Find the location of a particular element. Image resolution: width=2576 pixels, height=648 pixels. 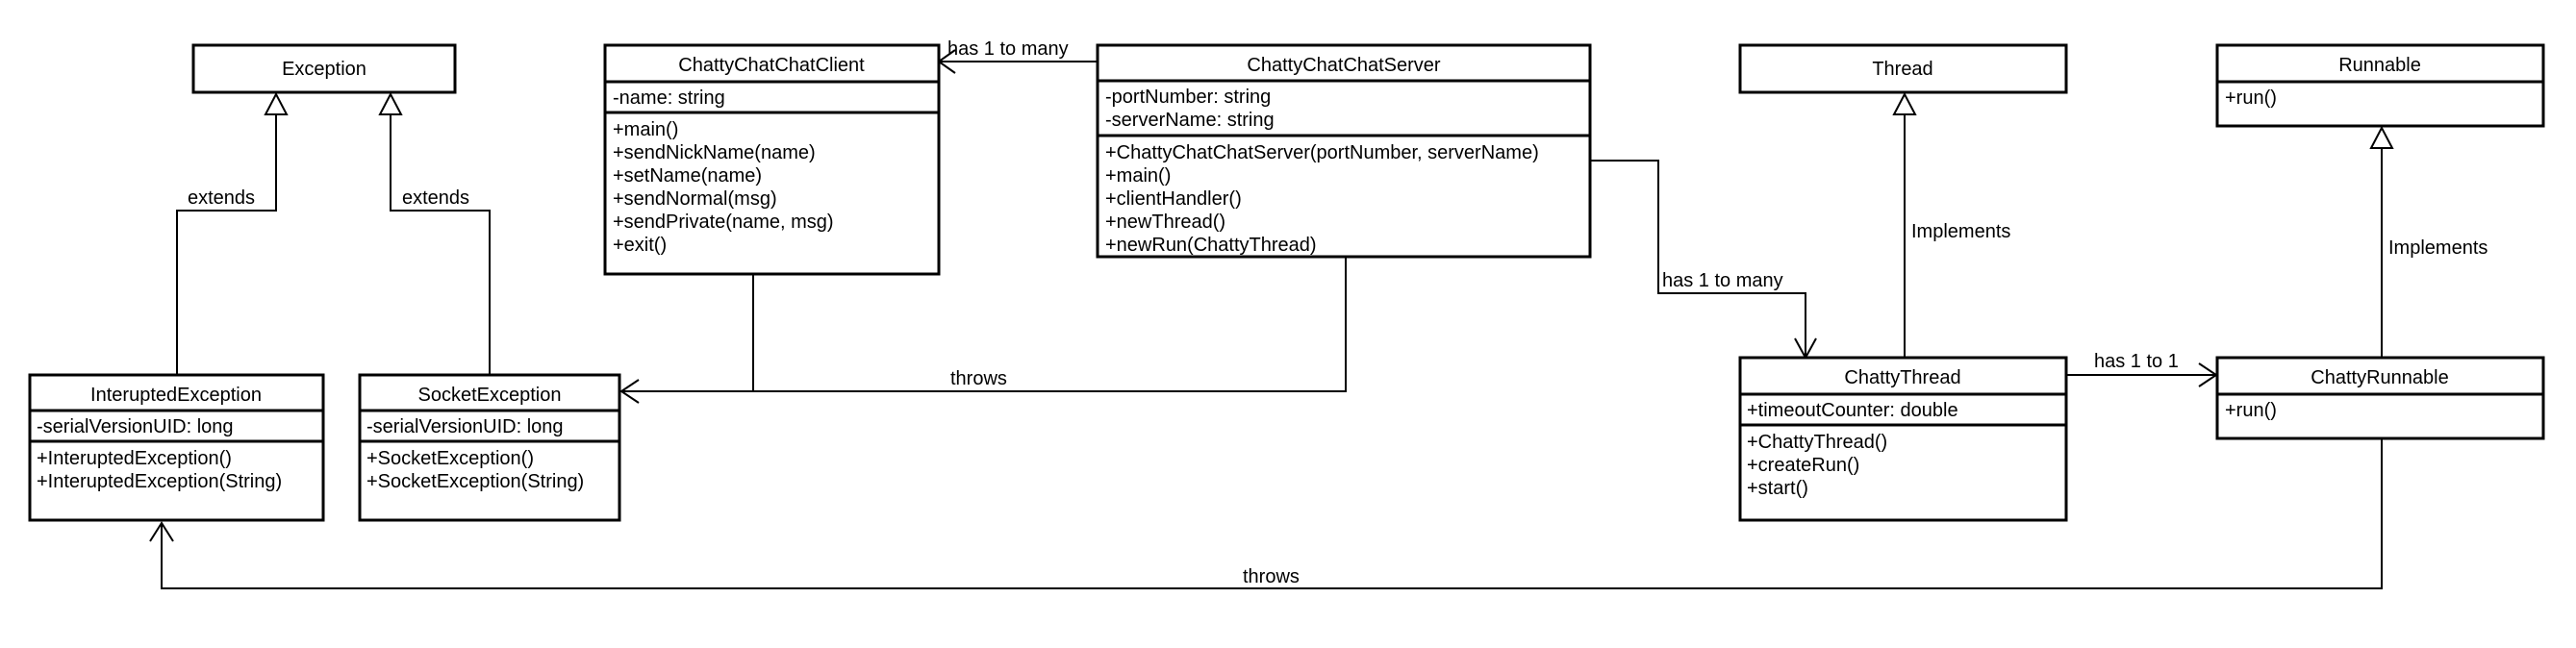

connector-server-client: has 1 to many is located at coordinates (1017, 56).